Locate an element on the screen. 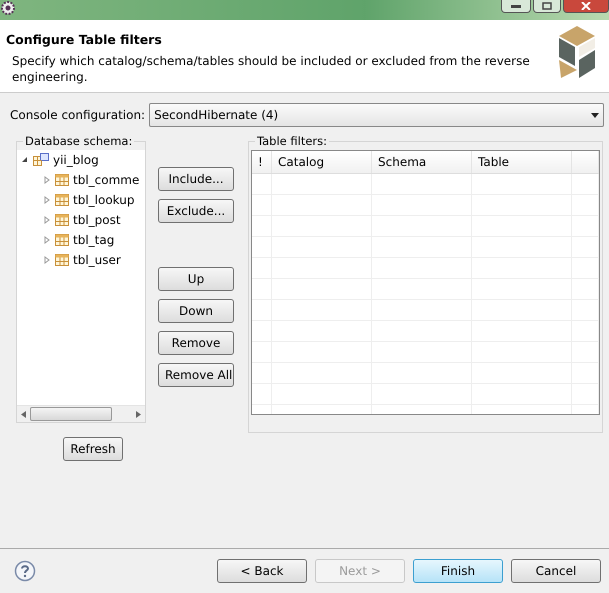 This screenshot has height=593, width=609. close-icon is located at coordinates (586, 6).